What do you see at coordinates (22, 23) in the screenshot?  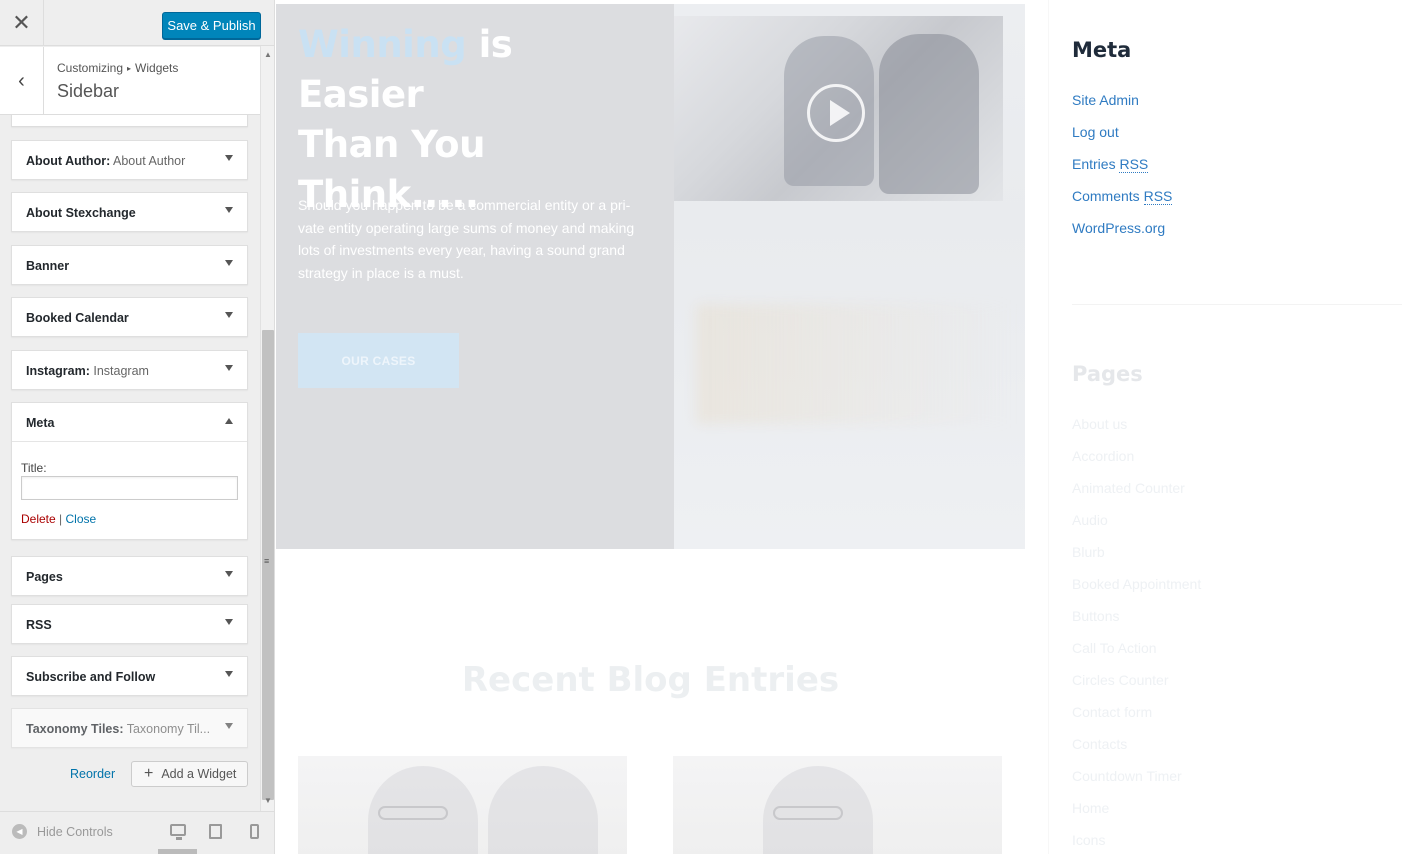 I see `close-icon: ✕` at bounding box center [22, 23].